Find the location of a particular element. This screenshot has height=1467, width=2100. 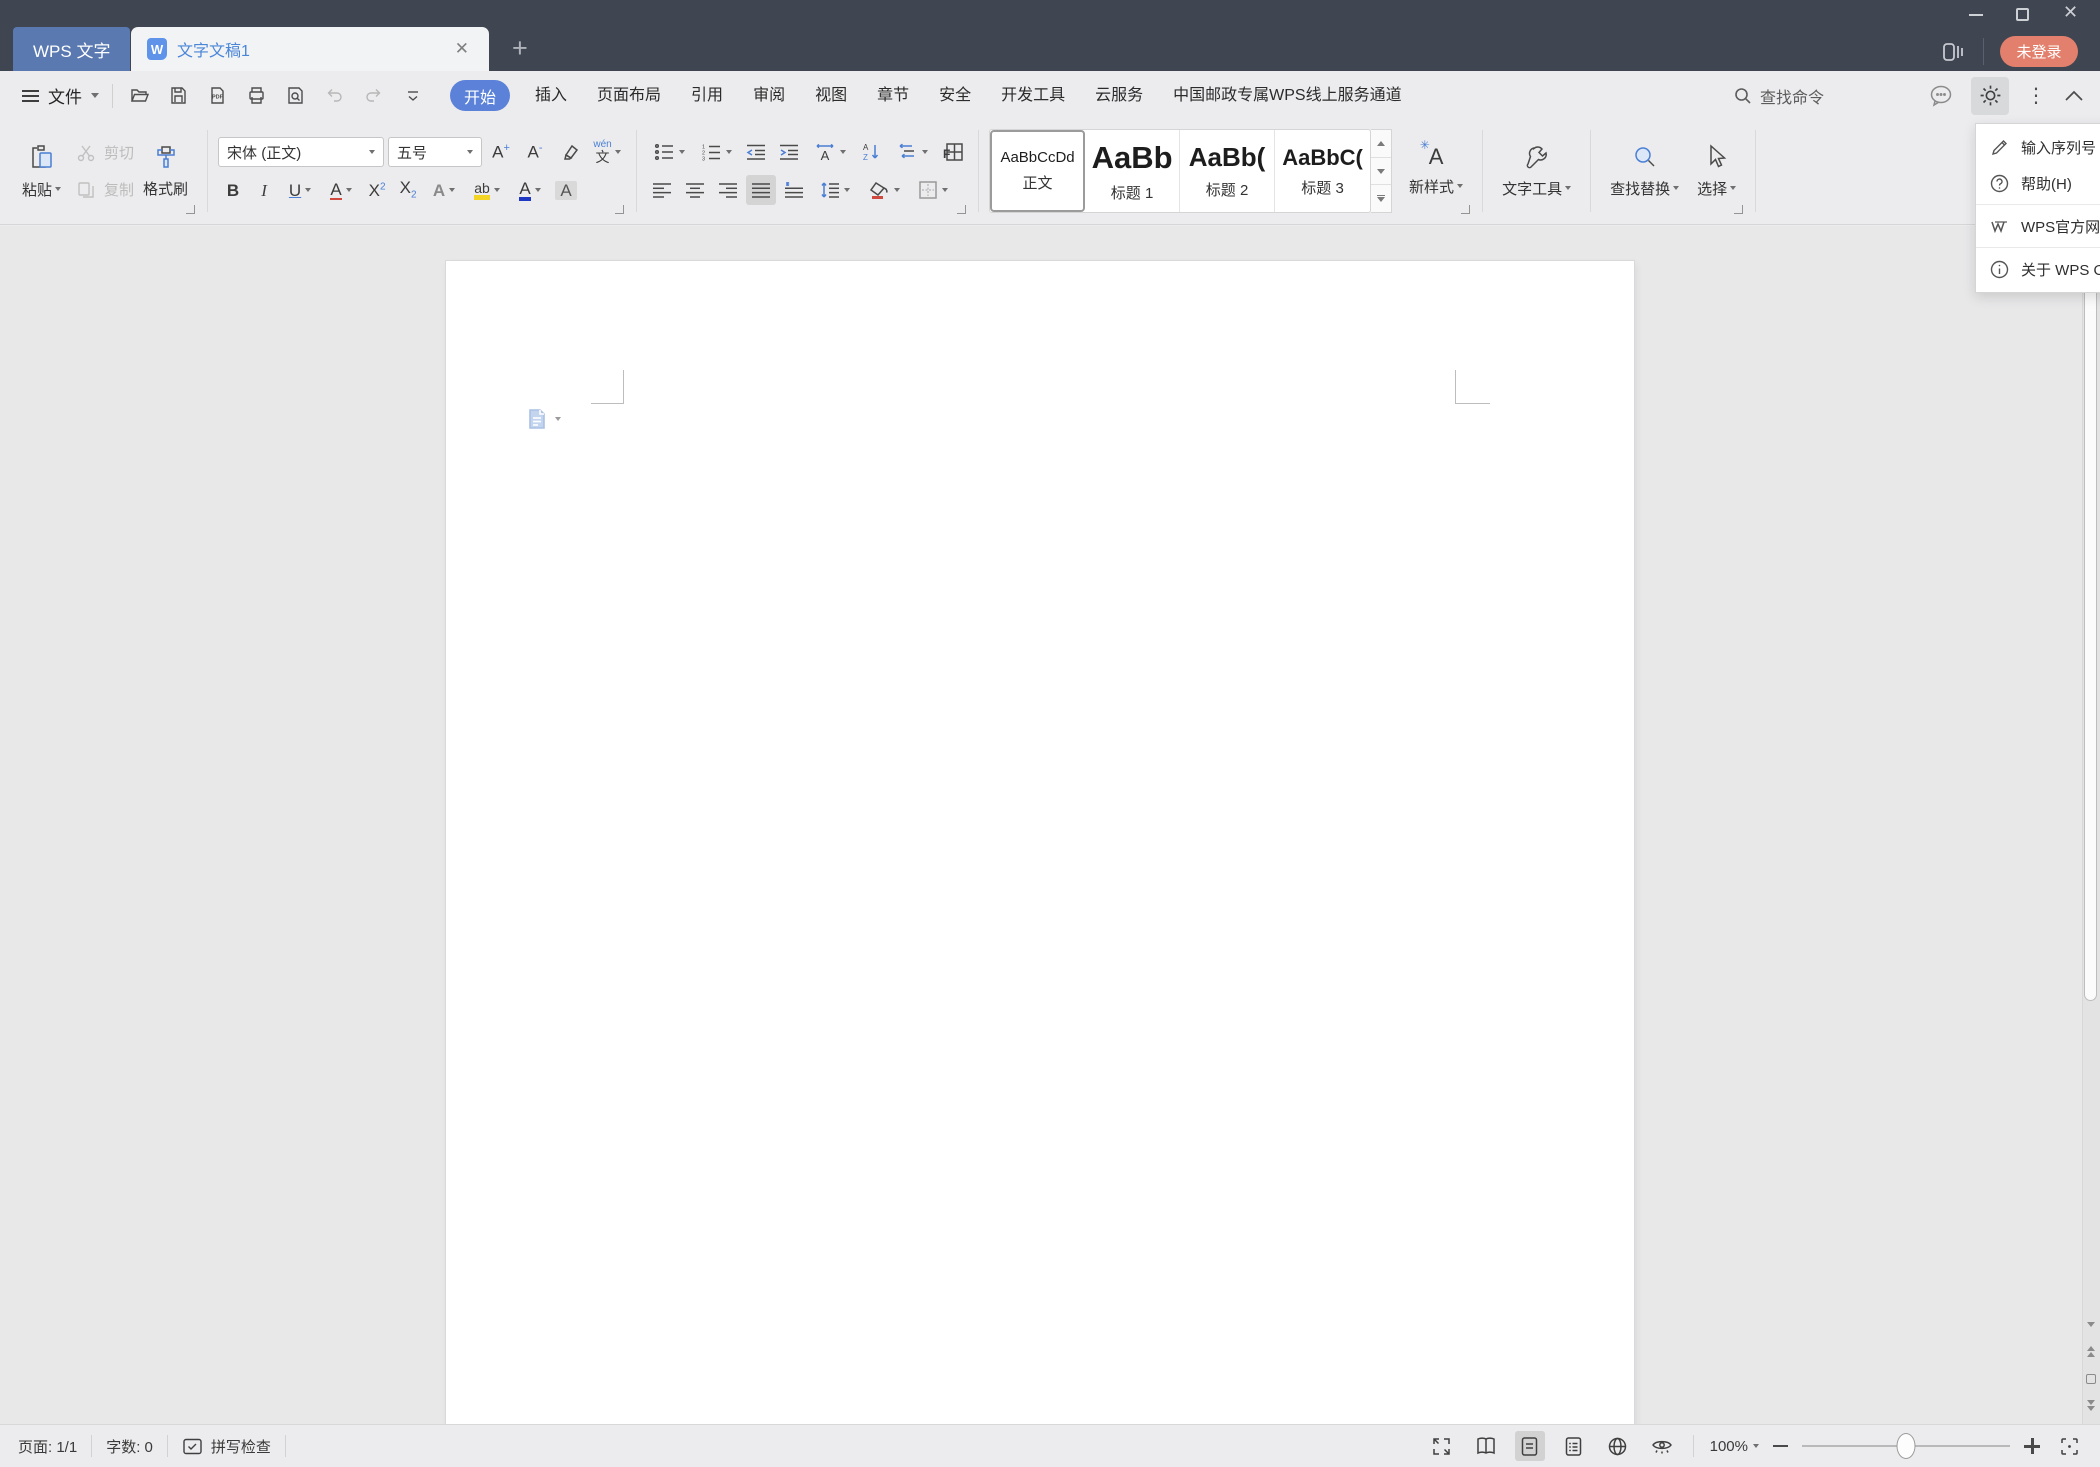

customize-toolbar-button is located at coordinates (412, 95).